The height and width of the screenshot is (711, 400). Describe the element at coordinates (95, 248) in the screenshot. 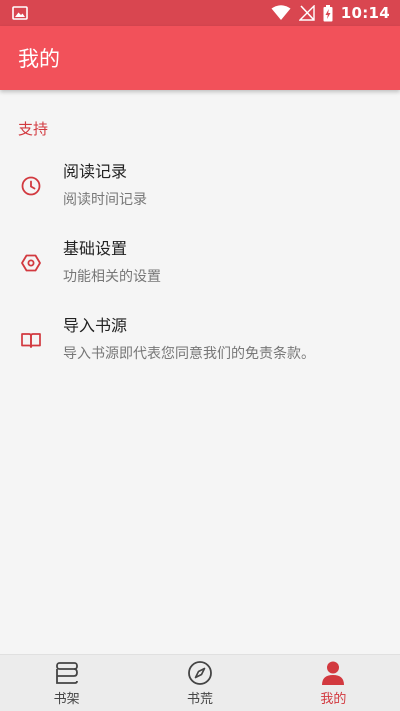

I see `item-title: 基础设置` at that location.